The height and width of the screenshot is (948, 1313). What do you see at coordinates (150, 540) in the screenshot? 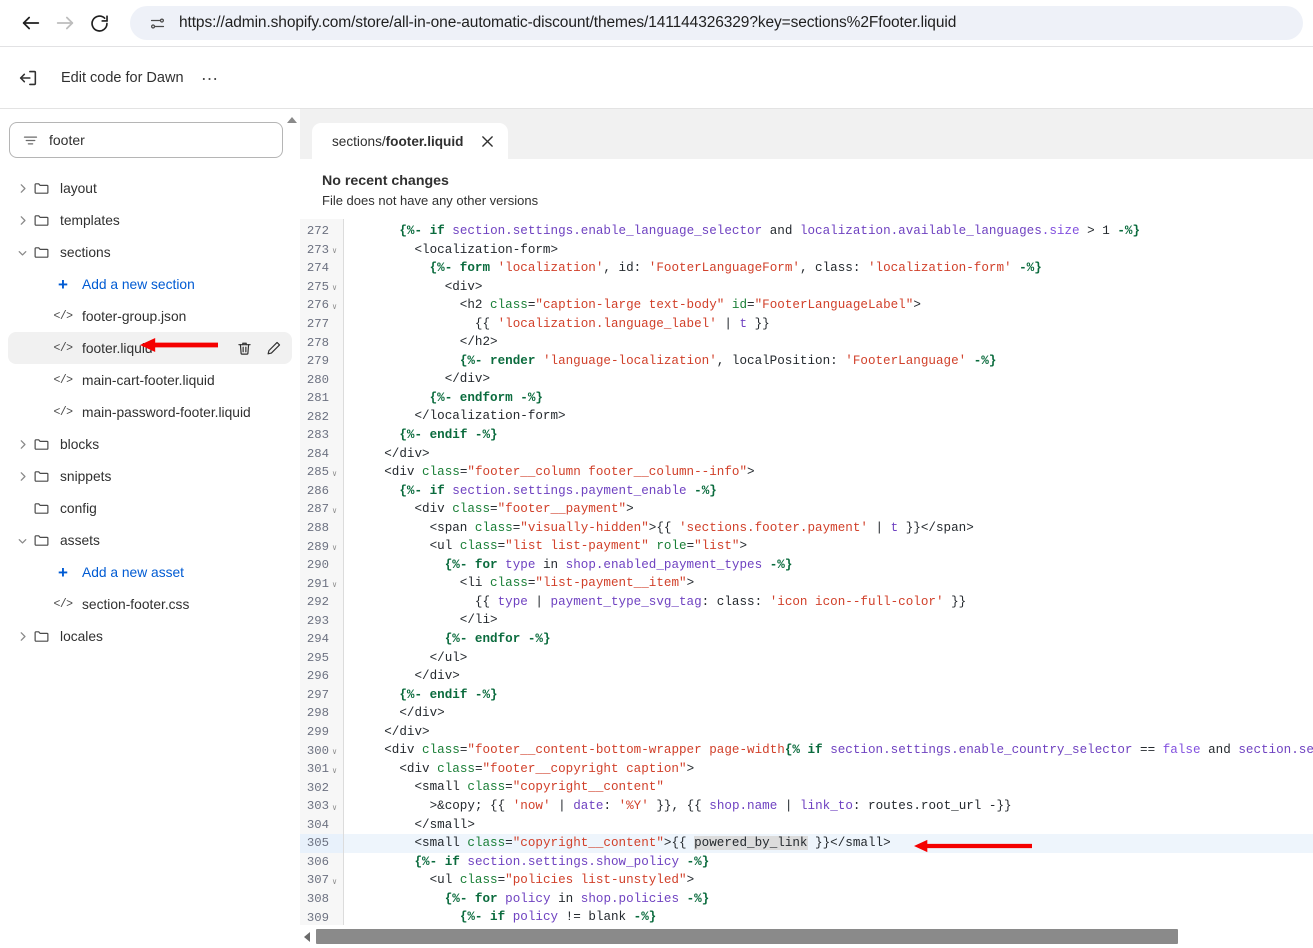
I see `tree-item-assets: assets` at bounding box center [150, 540].